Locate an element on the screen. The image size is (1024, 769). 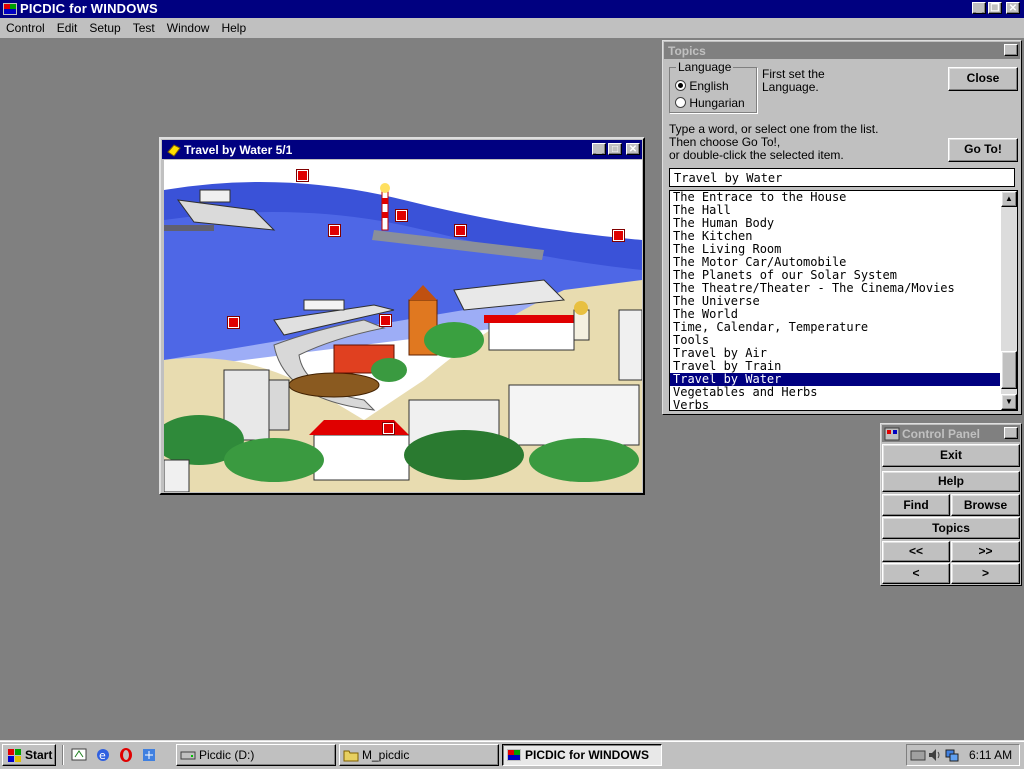
topics-title: Topics is located at coordinates (687, 51).